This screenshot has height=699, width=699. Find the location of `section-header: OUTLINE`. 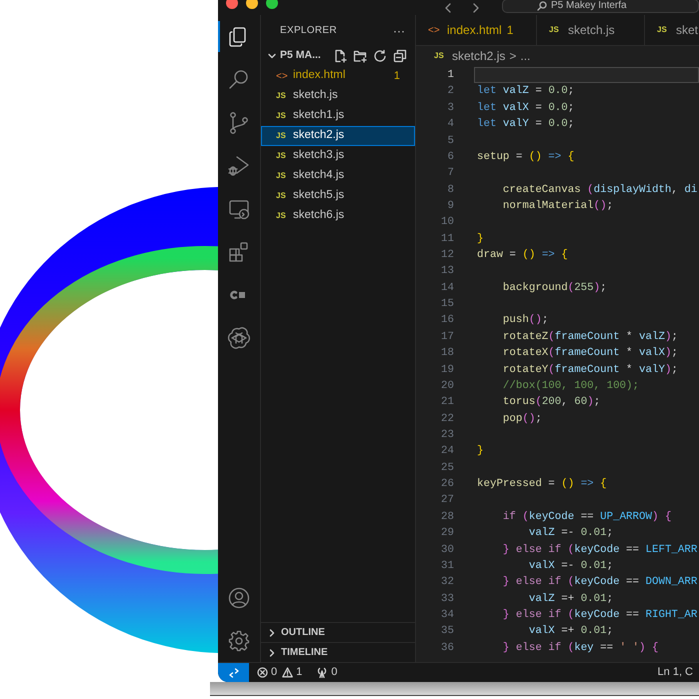

section-header: OUTLINE is located at coordinates (338, 632).